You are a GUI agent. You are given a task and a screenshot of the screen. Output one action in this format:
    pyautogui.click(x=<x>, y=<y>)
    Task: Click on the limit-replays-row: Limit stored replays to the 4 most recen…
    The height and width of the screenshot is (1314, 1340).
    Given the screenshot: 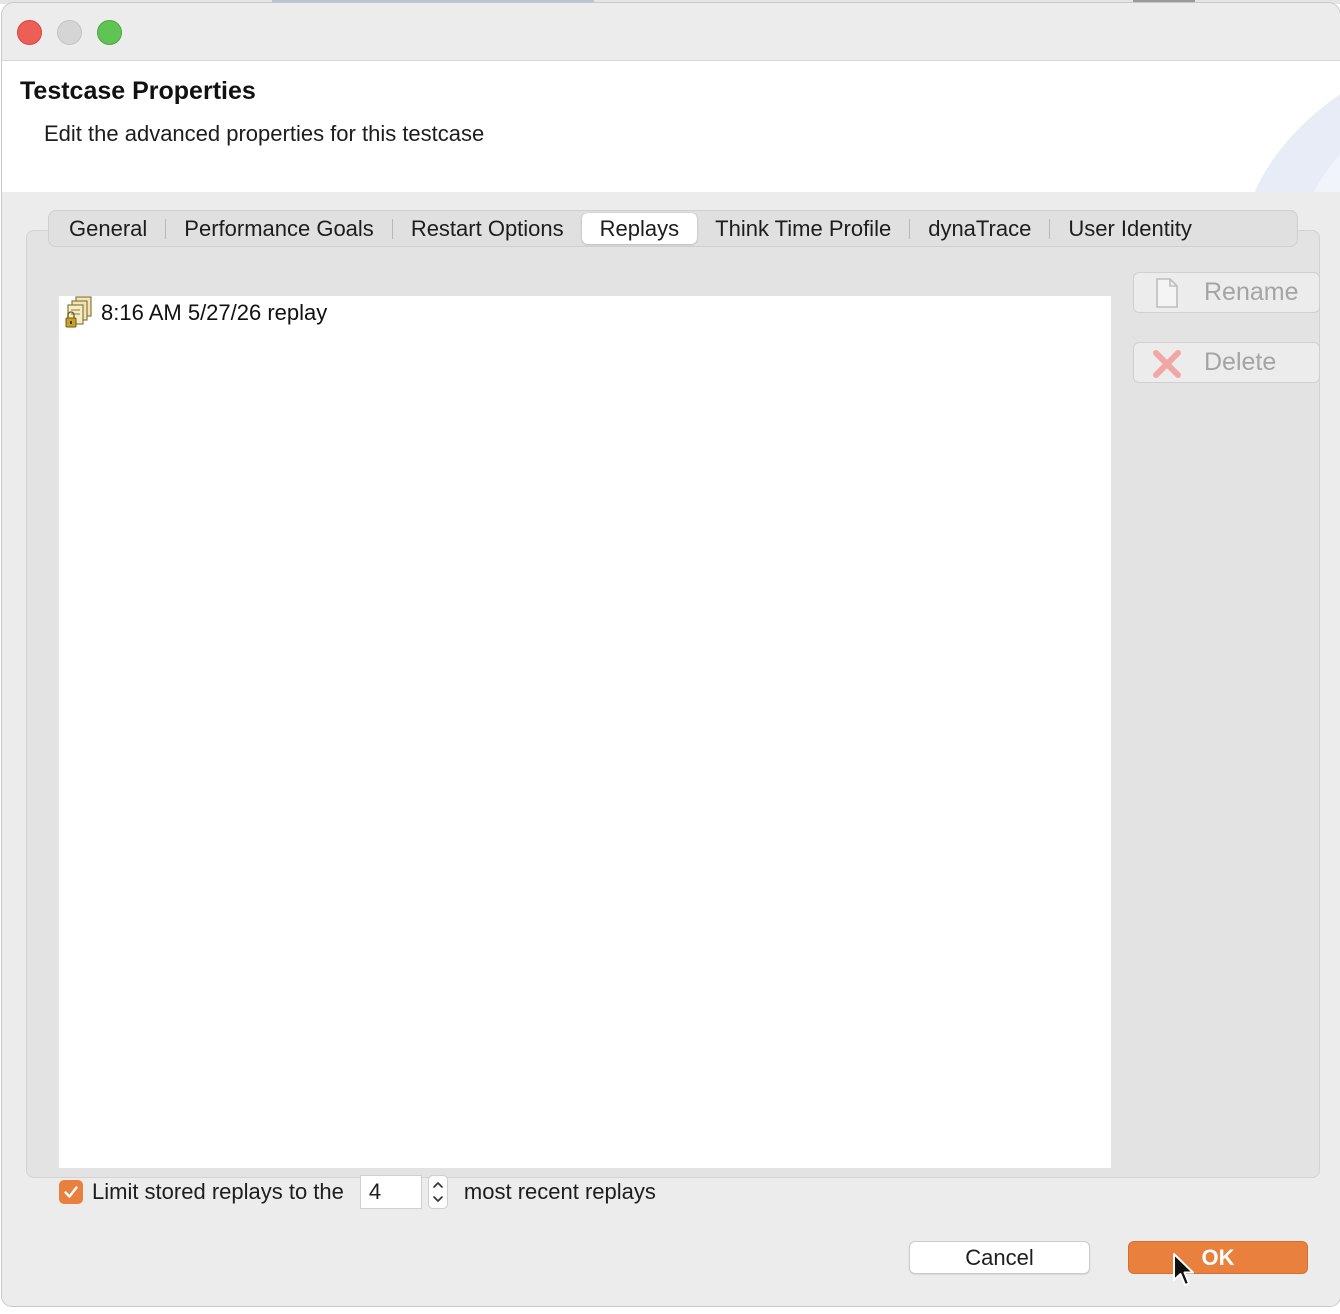 What is the action you would take?
    pyautogui.click(x=357, y=1192)
    